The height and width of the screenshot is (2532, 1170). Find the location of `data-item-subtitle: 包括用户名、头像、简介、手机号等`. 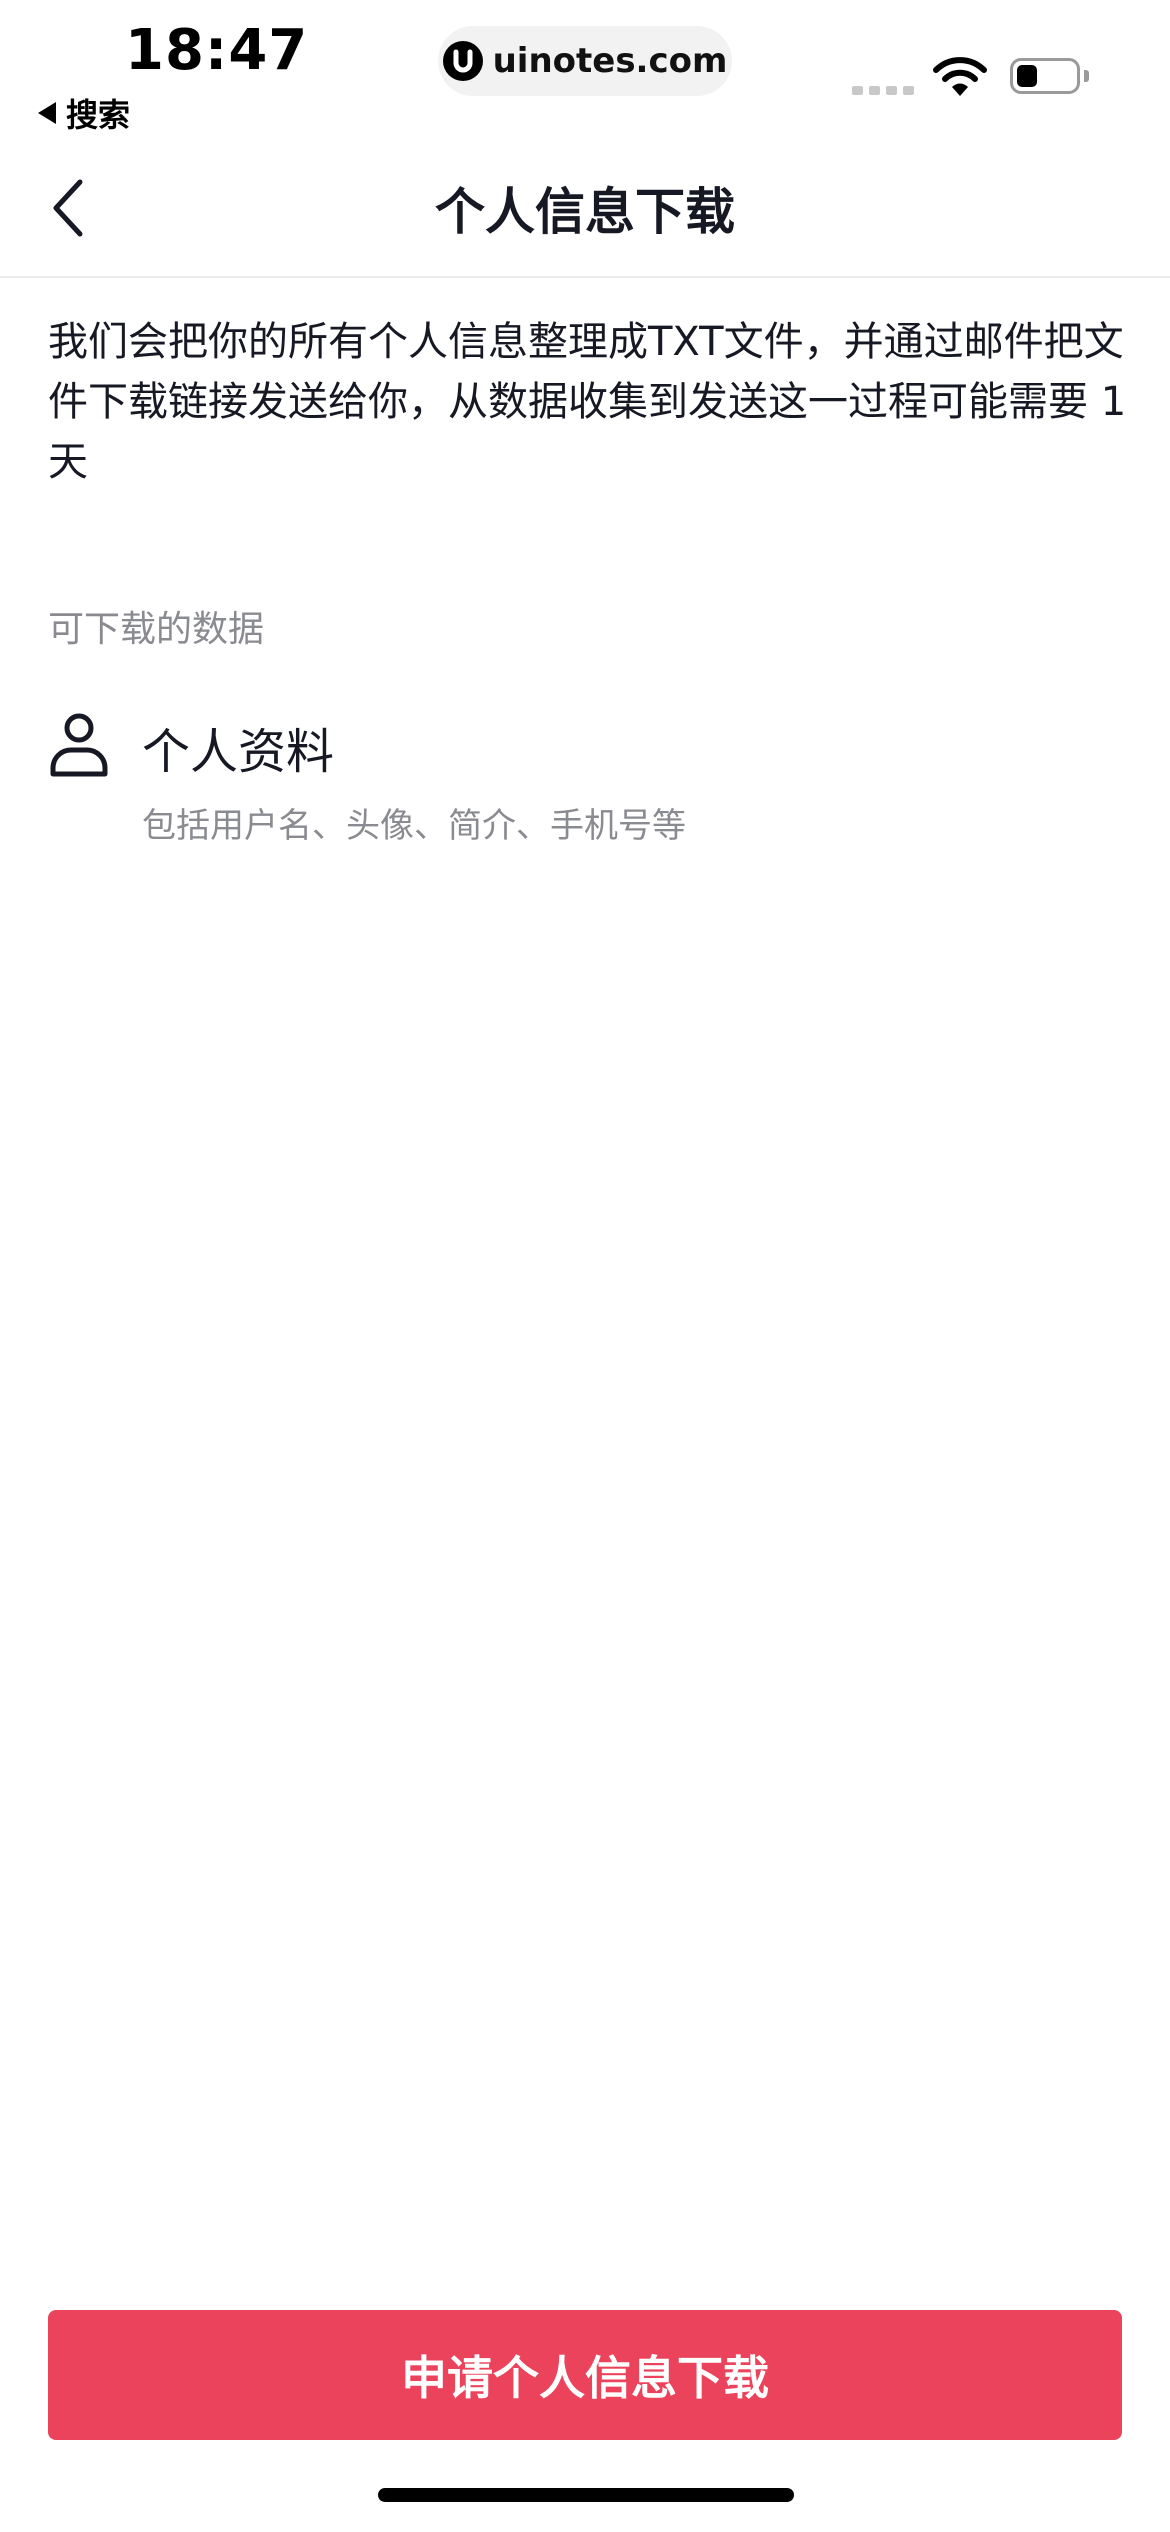

data-item-subtitle: 包括用户名、头像、简介、手机号等 is located at coordinates (414, 826).